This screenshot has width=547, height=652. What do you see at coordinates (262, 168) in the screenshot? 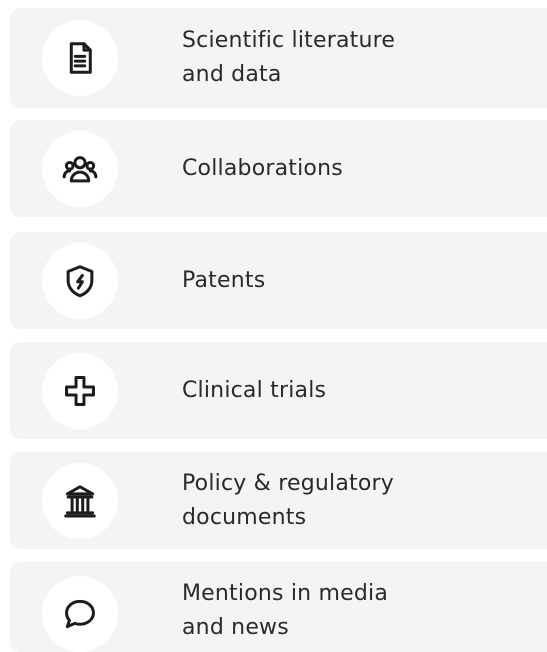
I see `list-item-label: Collaborations` at bounding box center [262, 168].